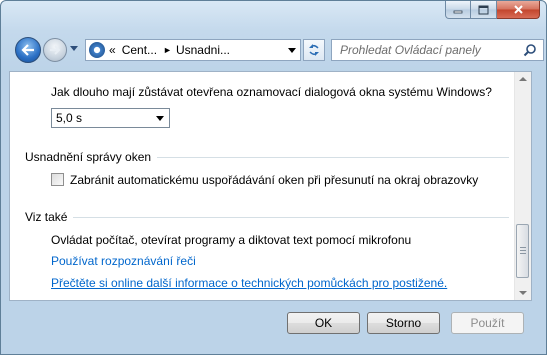 The height and width of the screenshot is (355, 547). I want to click on recent-pages-dropdown, so click(74, 48).